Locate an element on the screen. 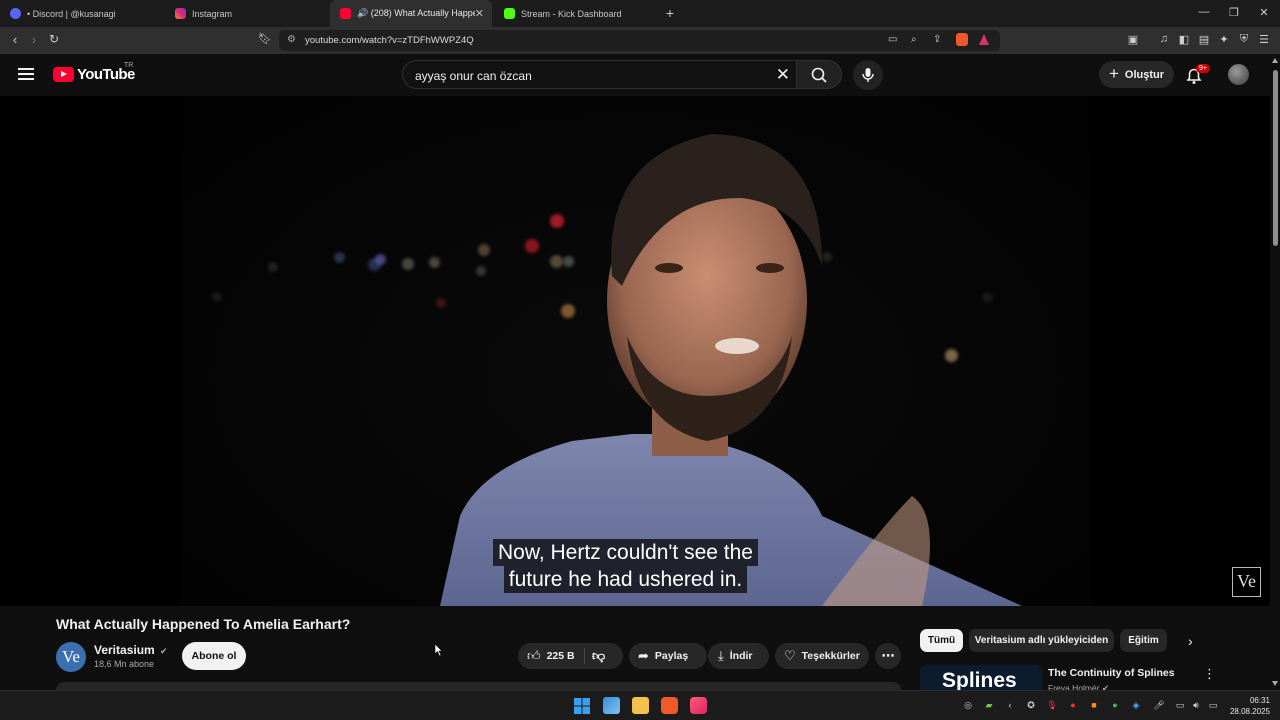 This screenshot has width=1280, height=720. share-page-icon: ⇪ is located at coordinates (937, 39).